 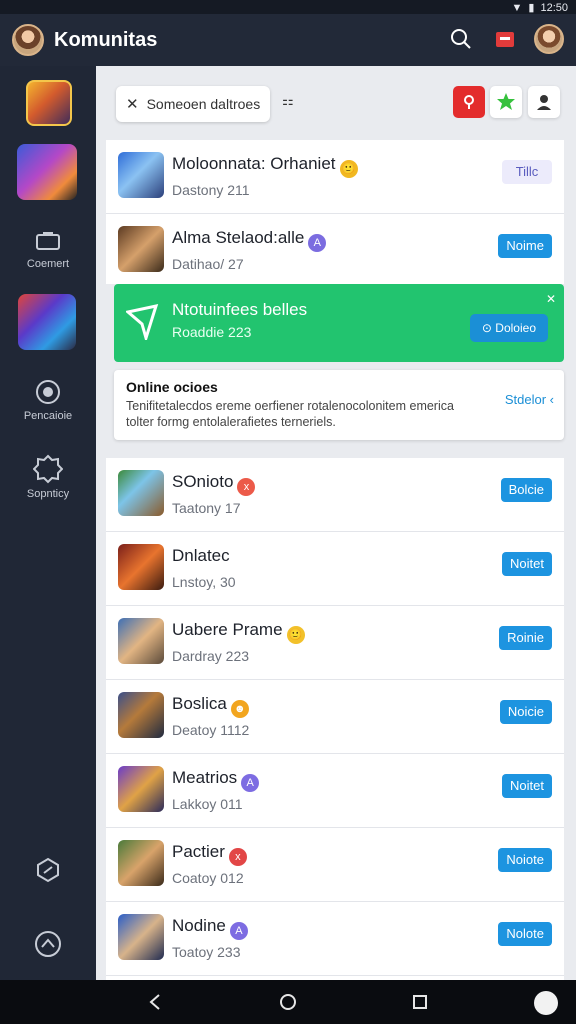 I want to click on item-subtitle: Lakkoy 011, so click(x=207, y=804).